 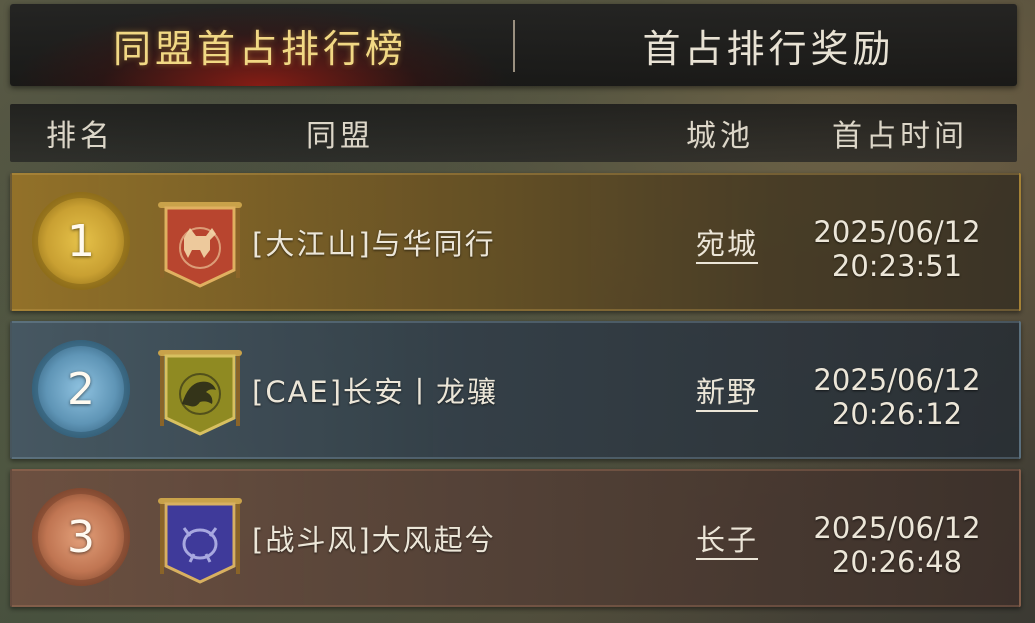 I want to click on tab-alliance-first-capture-ranking: 同盟首占排行榜, so click(x=260, y=45).